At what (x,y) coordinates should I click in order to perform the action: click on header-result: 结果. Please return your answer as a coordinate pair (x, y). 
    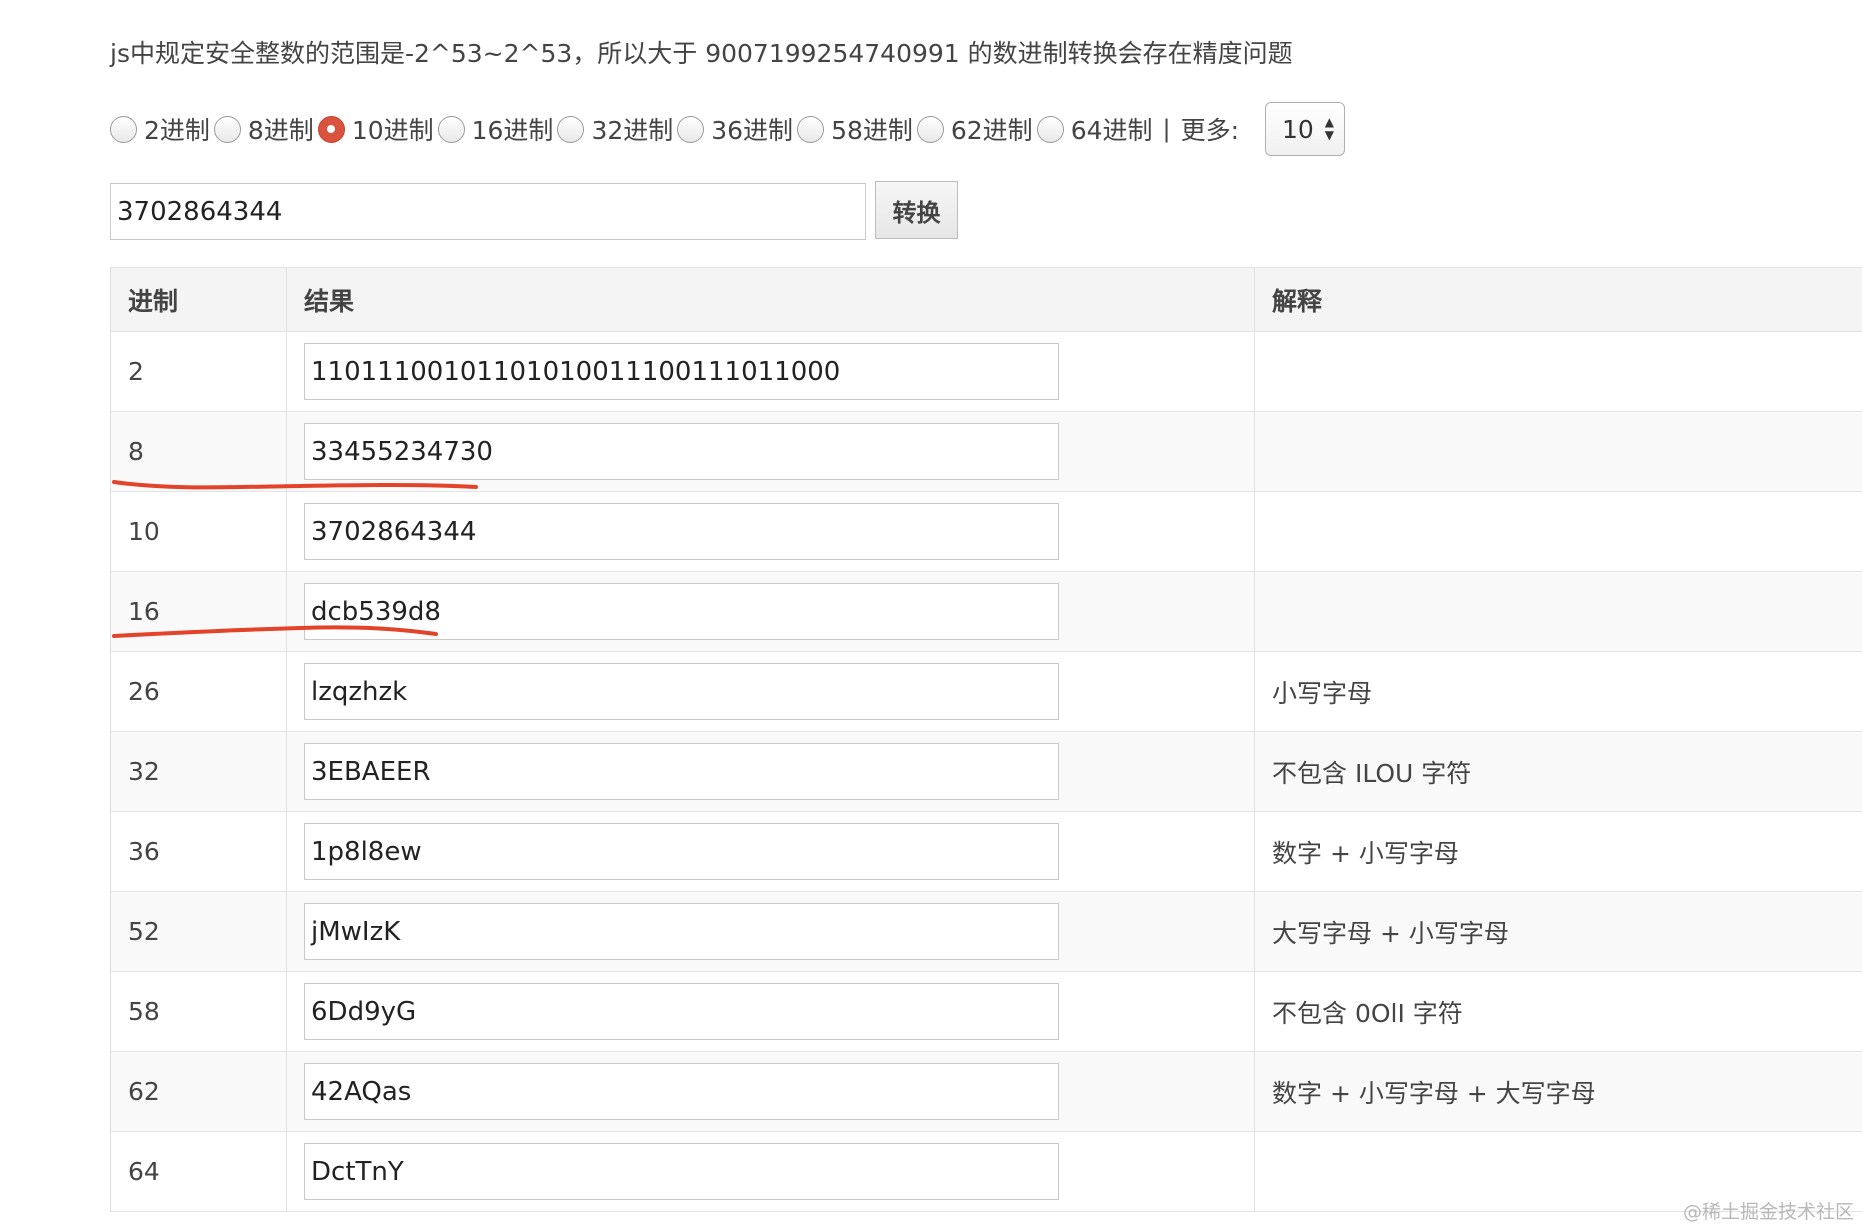
    Looking at the image, I should click on (771, 299).